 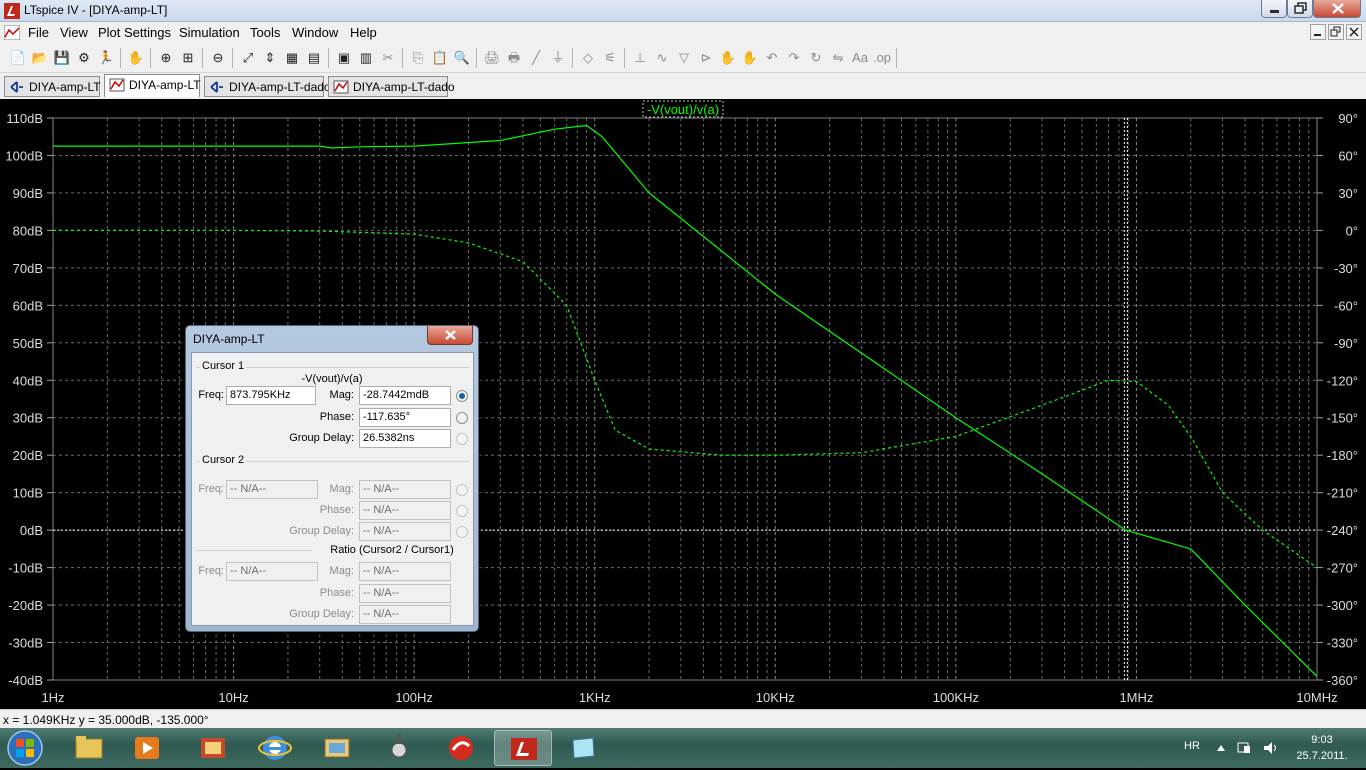 What do you see at coordinates (405, 531) in the screenshot?
I see `cursor2-delay-field: -- N/A--` at bounding box center [405, 531].